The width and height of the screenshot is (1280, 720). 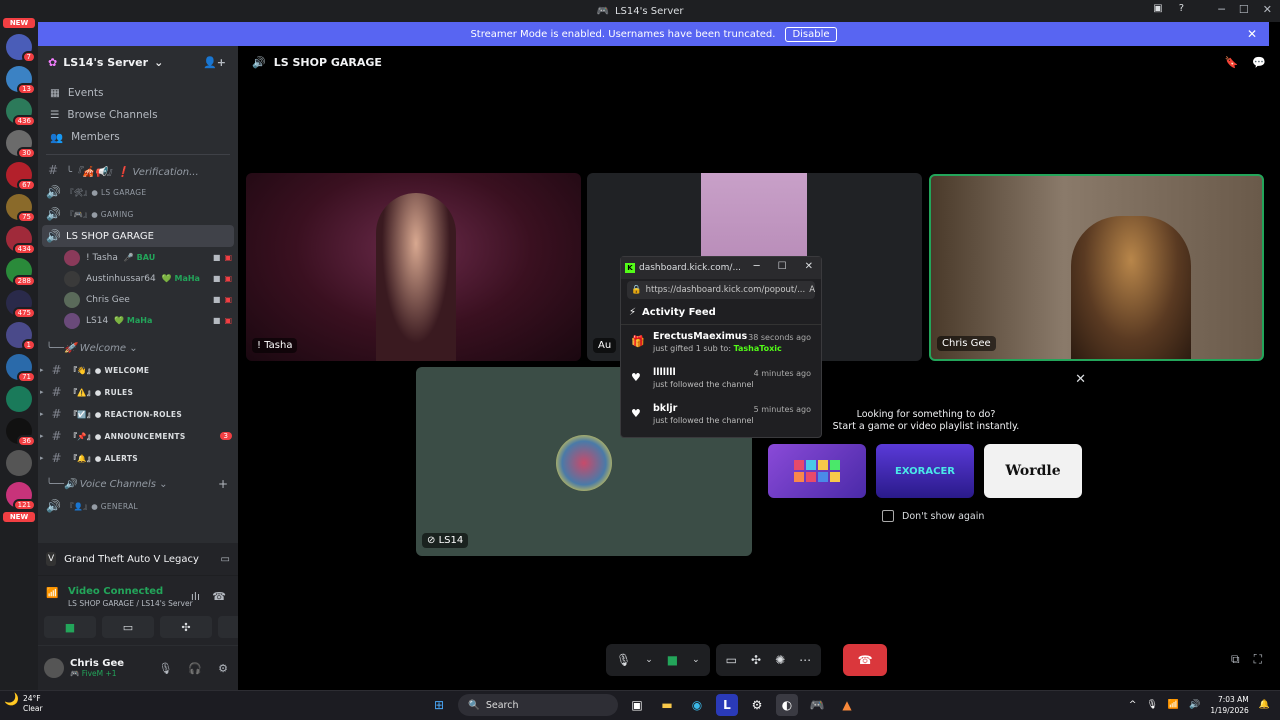 What do you see at coordinates (1229, 705) in the screenshot?
I see `clock: 7:03 AM 1/19/2026` at bounding box center [1229, 705].